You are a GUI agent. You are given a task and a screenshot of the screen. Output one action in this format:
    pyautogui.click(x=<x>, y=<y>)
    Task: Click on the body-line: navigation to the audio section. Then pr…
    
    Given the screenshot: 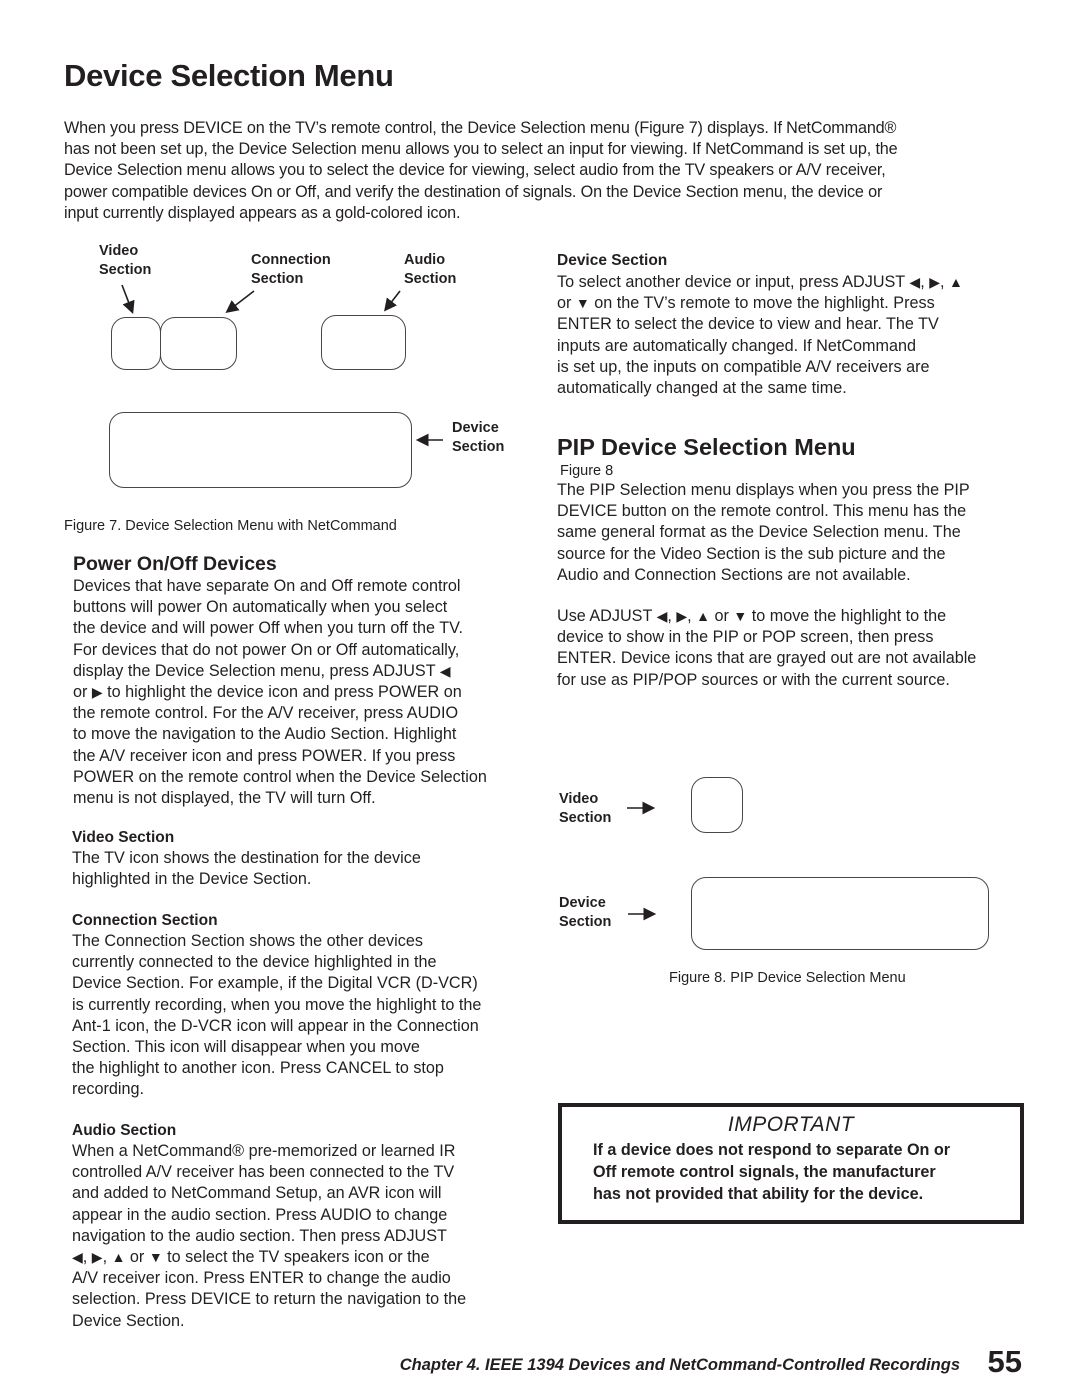 What is the action you would take?
    pyautogui.click(x=259, y=1235)
    